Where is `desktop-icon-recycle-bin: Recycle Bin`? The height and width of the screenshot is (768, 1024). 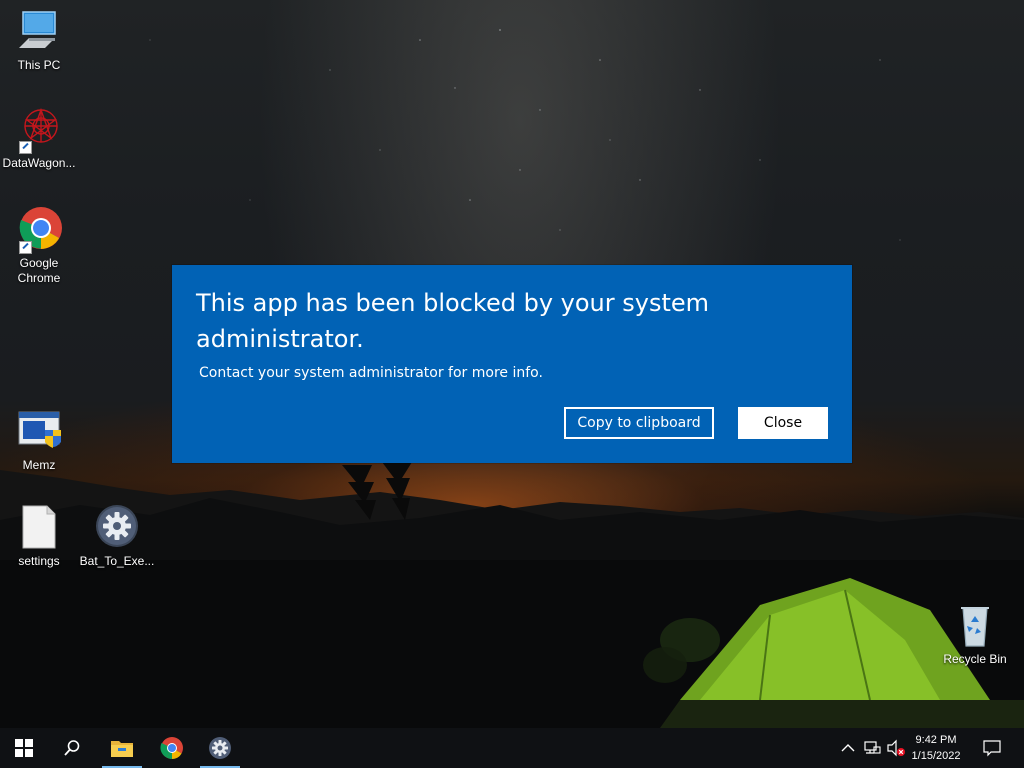
desktop-icon-recycle-bin: Recycle Bin is located at coordinates (975, 634).